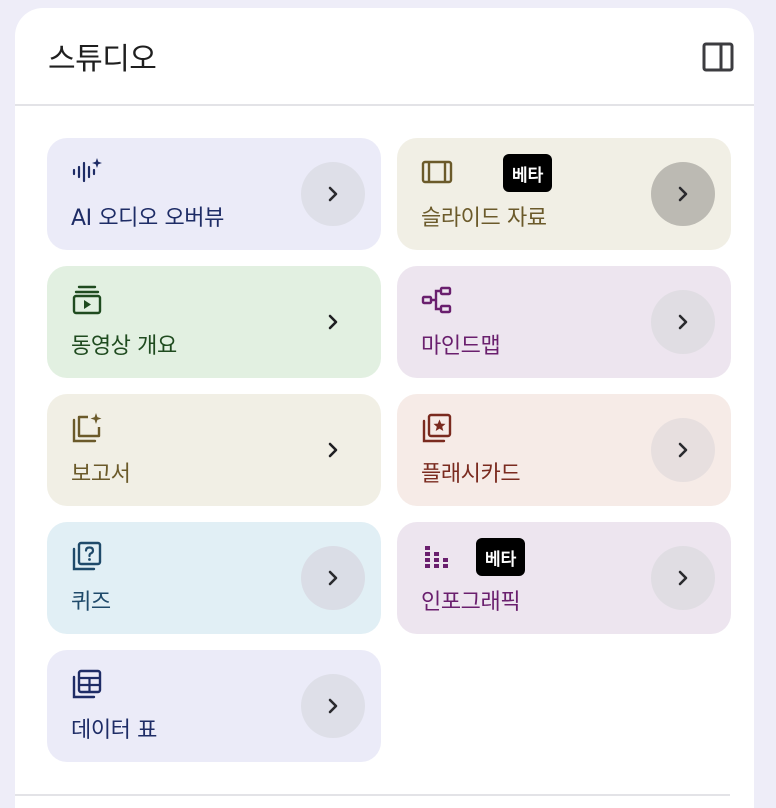 This screenshot has height=808, width=776. I want to click on card-quiz: 퀴즈, so click(214, 578).